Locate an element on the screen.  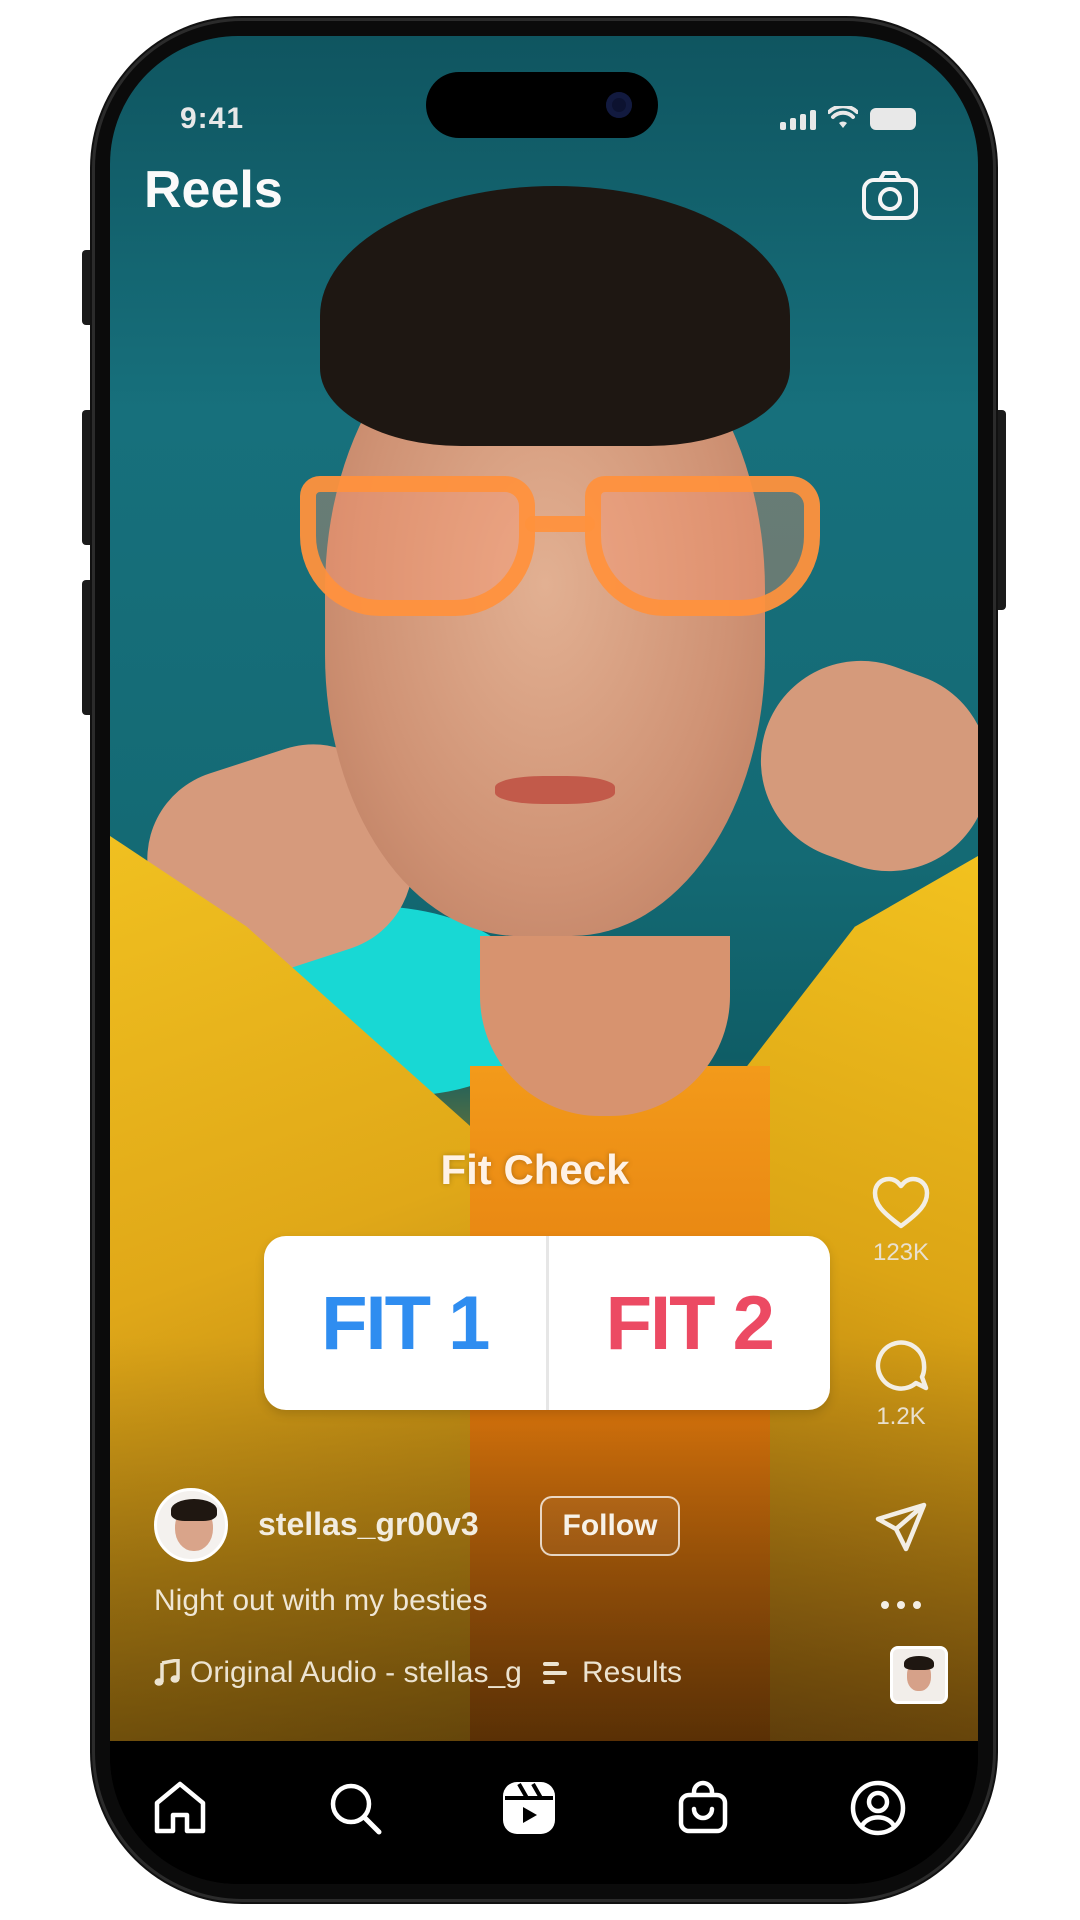
status-time: 9:41 is located at coordinates (212, 118).